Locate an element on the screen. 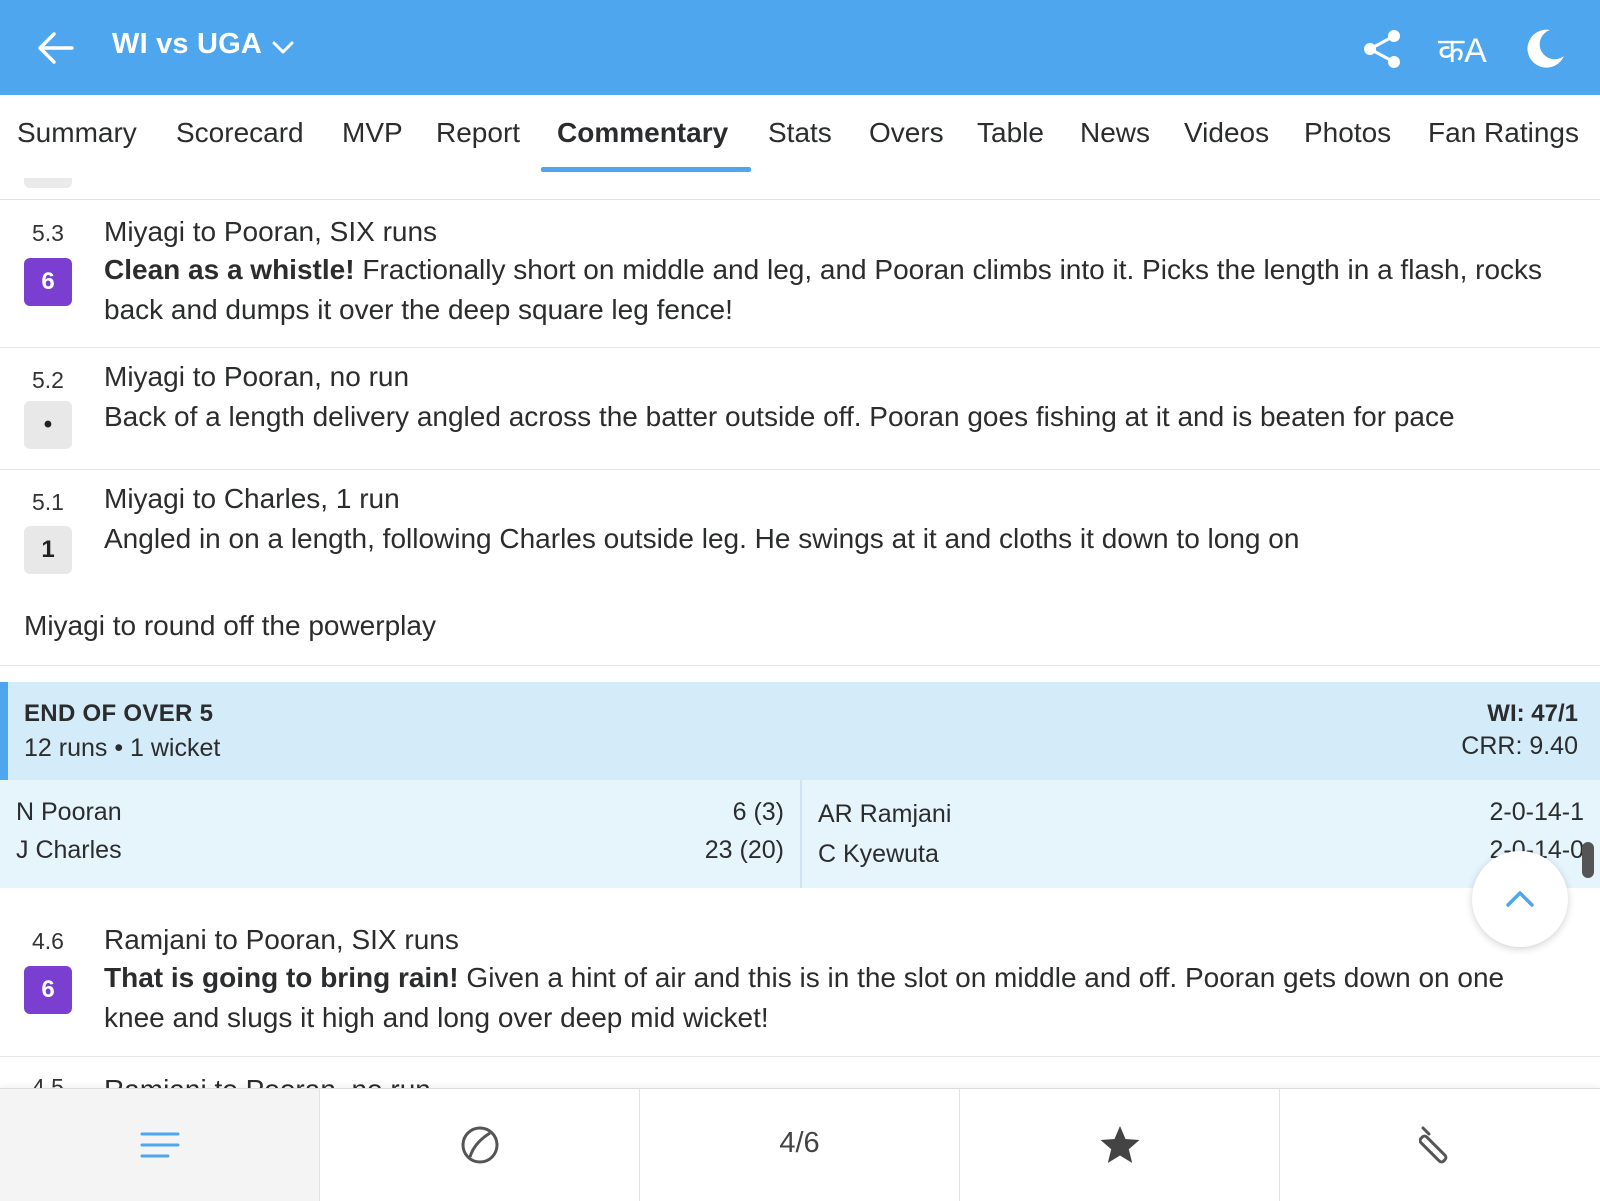 This screenshot has width=1600, height=1201. divider is located at coordinates (800, 665).